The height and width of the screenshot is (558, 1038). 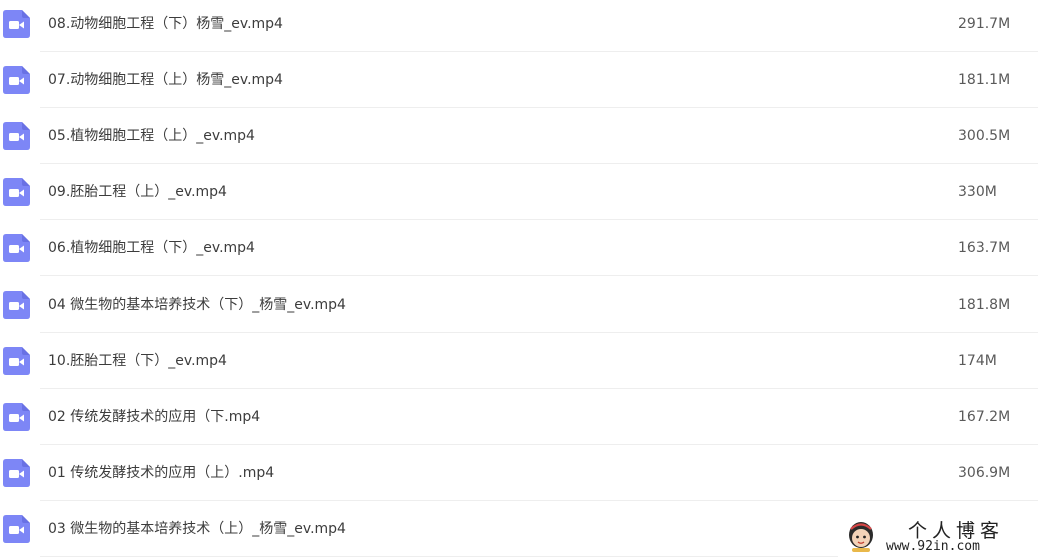 What do you see at coordinates (519, 305) in the screenshot?
I see `file-row: 04 微生物的基本培养技术（下）_杨雪_ev.mp4 181.8M` at bounding box center [519, 305].